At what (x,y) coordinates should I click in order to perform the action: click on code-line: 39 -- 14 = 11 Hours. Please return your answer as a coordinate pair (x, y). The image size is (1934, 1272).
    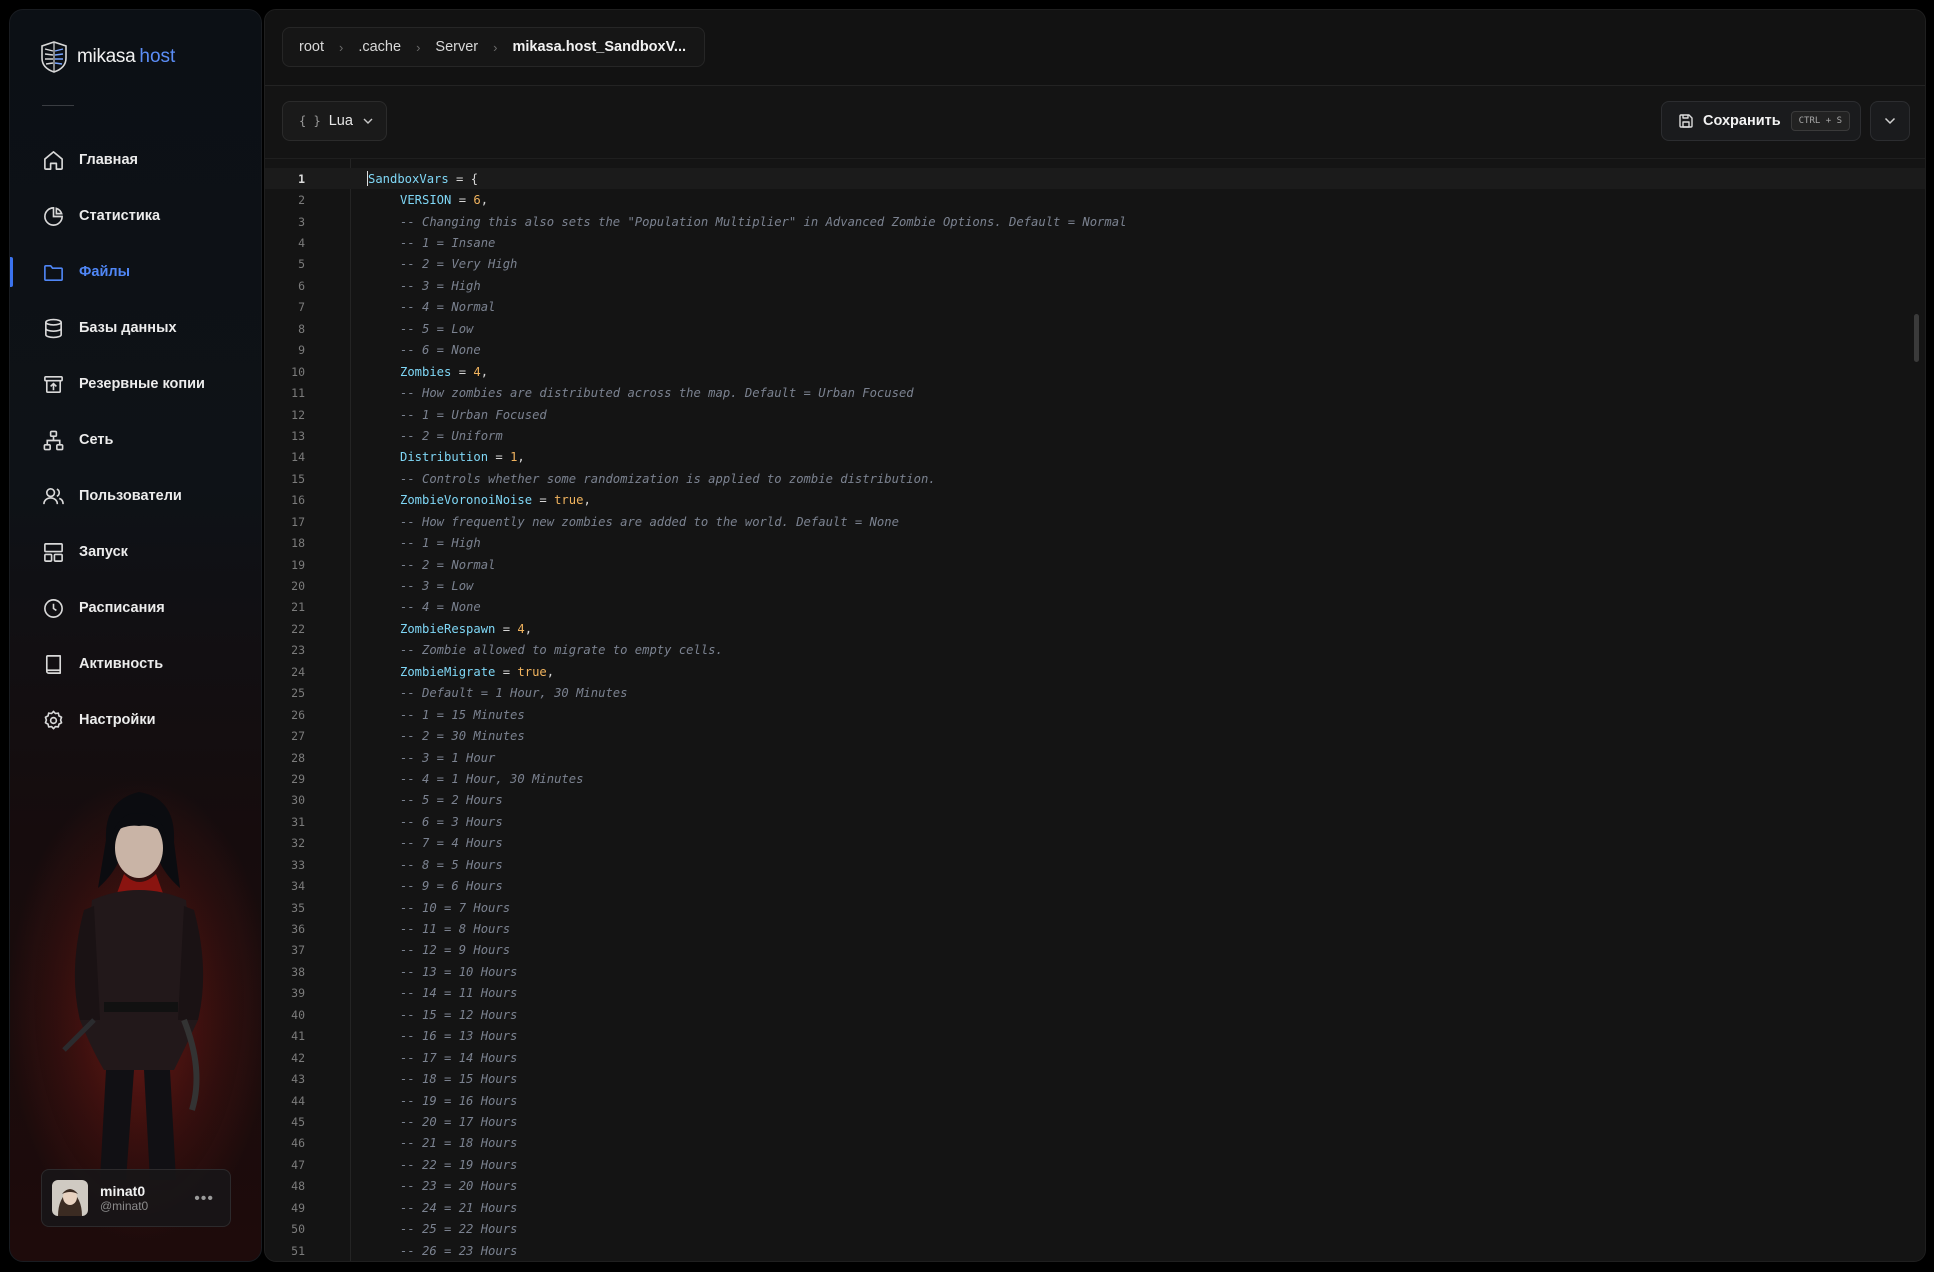
    Looking at the image, I should click on (1095, 993).